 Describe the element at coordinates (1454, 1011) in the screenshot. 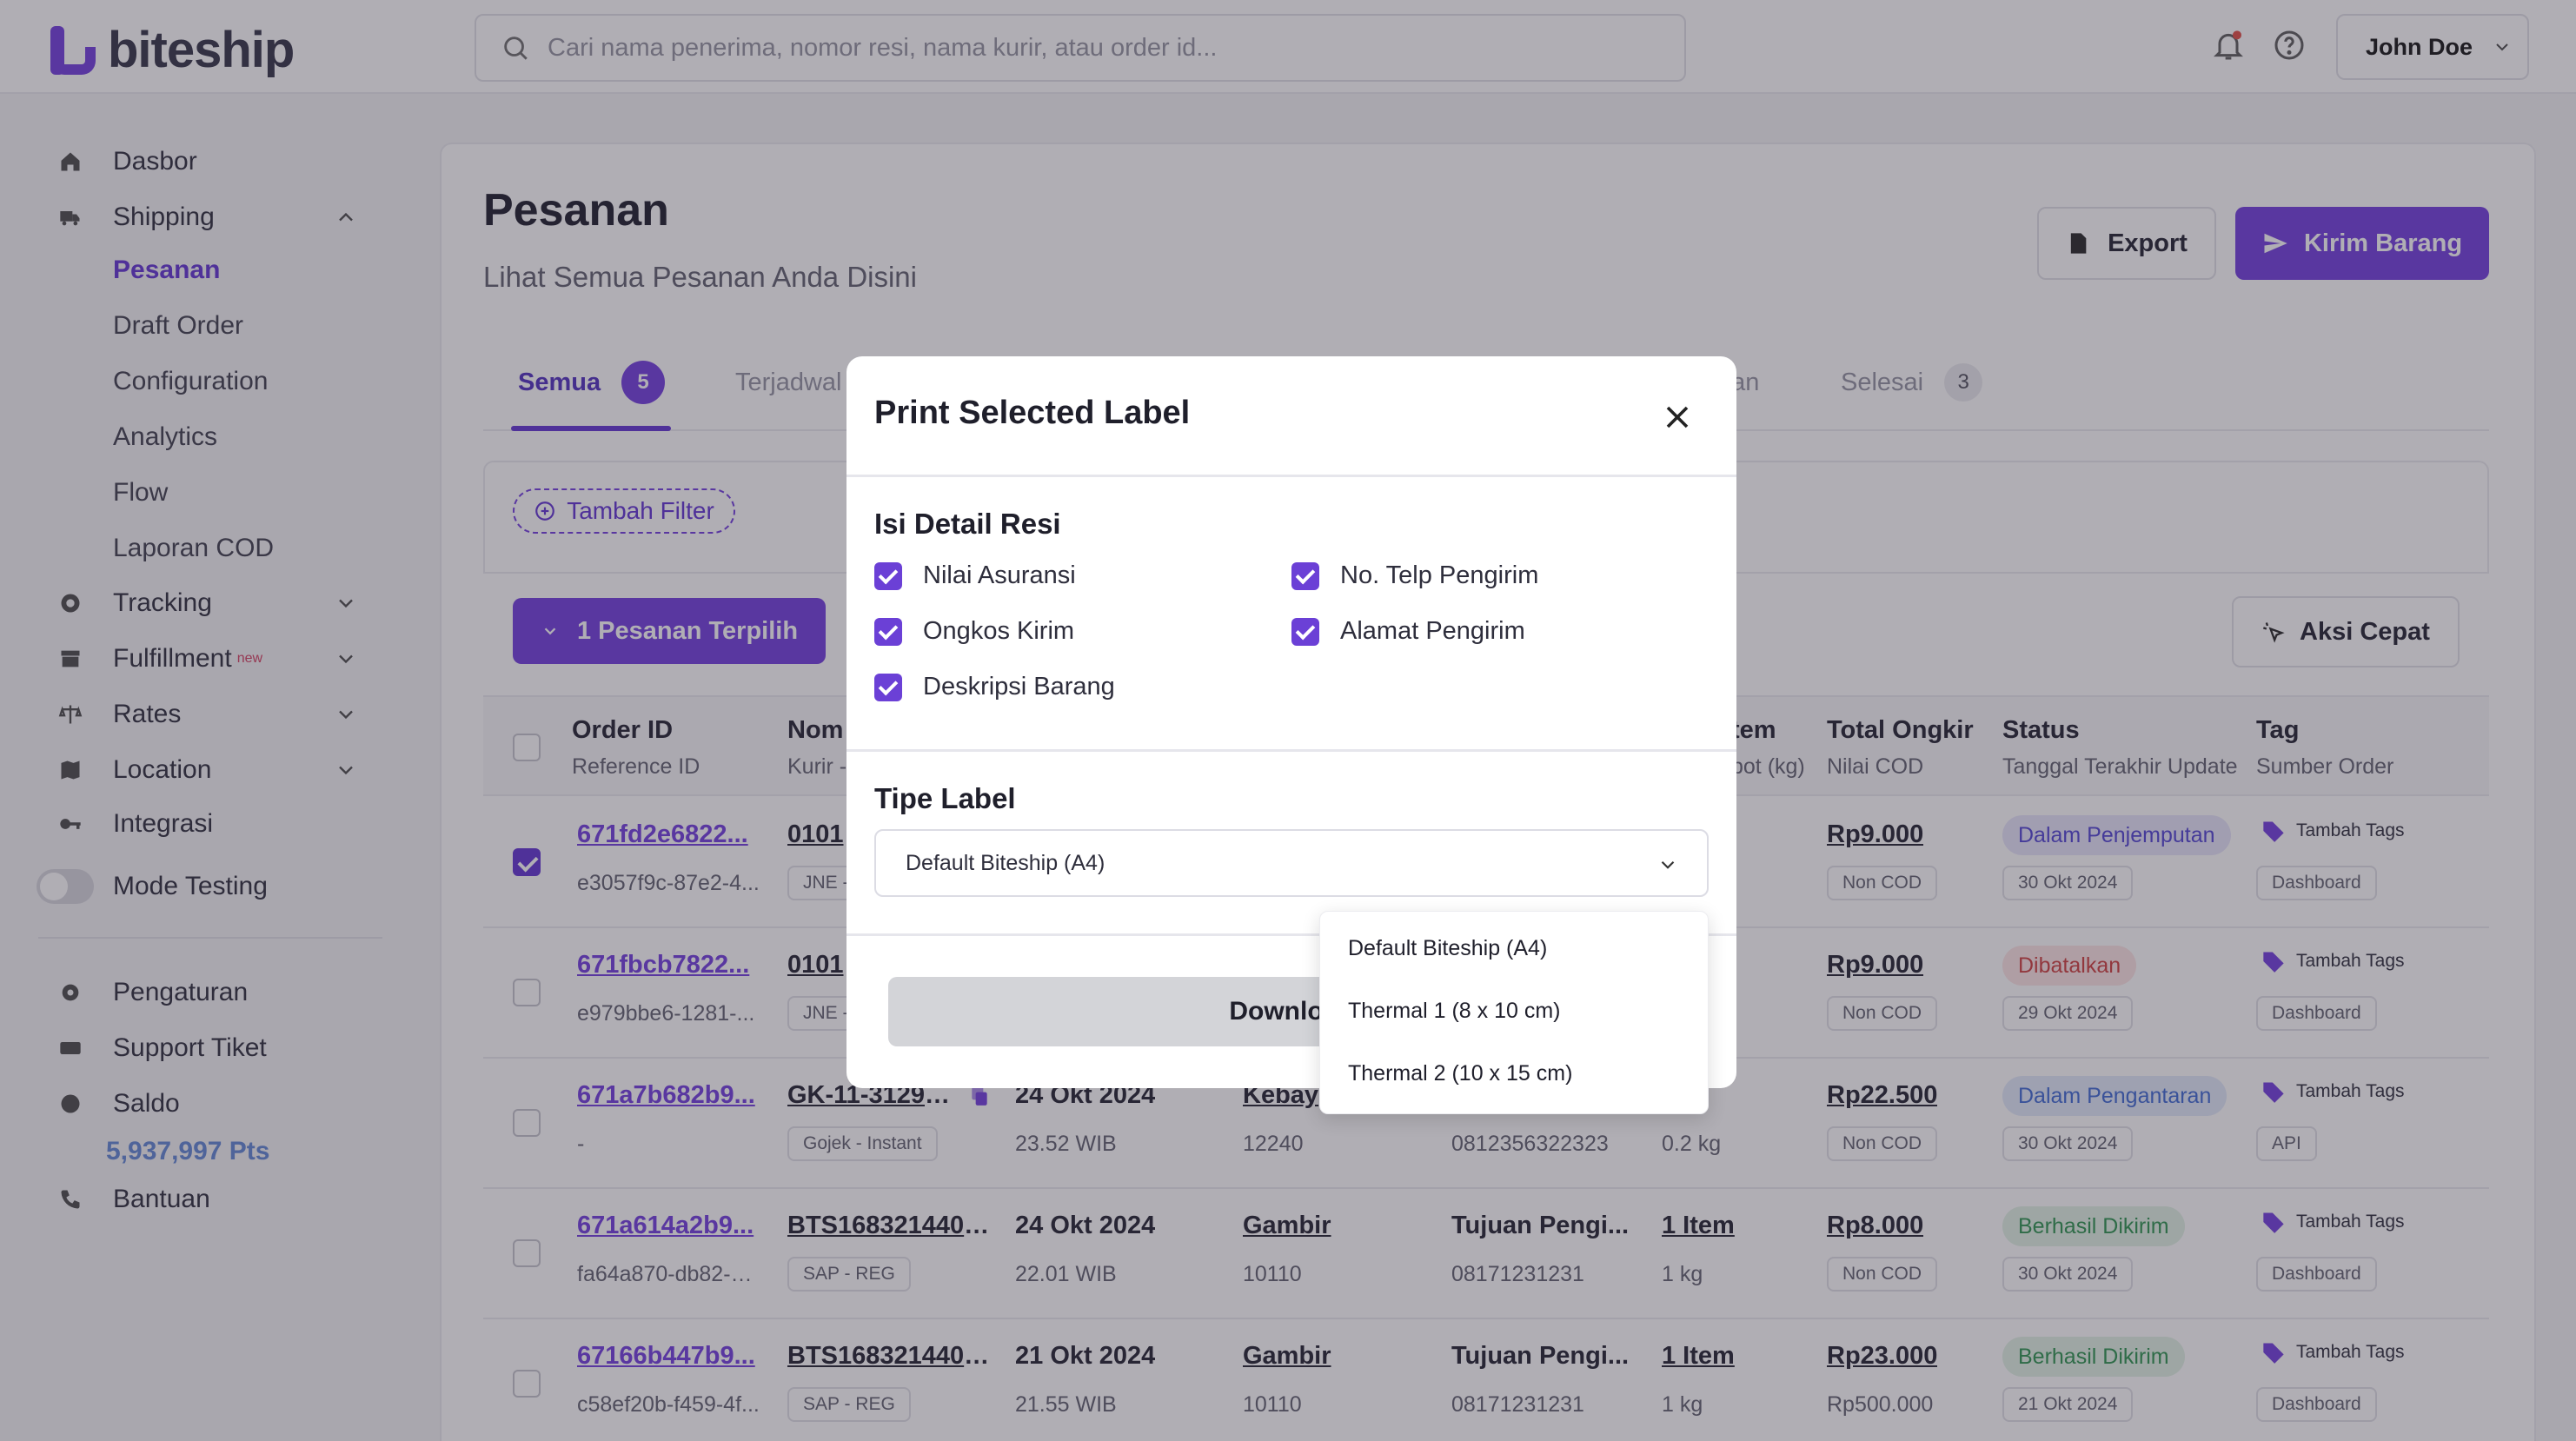

I see `dropdown-option: Thermal 1 (8 x 10 cm)` at that location.